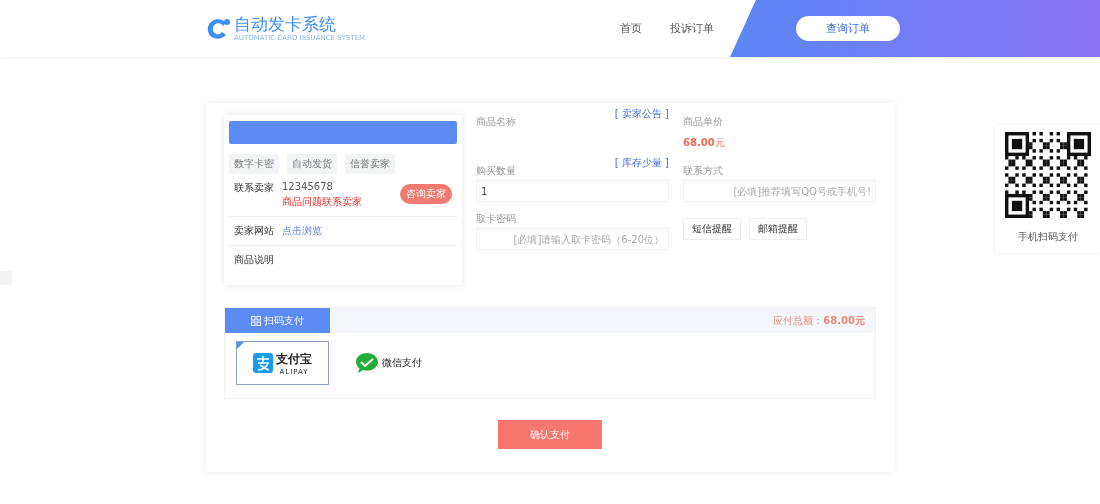 The width and height of the screenshot is (1100, 504). I want to click on feature-tag: 数字卡密, so click(254, 164).